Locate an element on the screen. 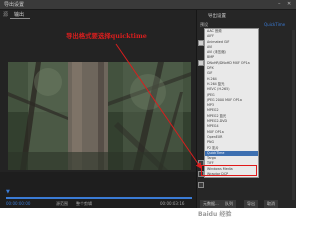  active-tab-indicator is located at coordinates (20, 18).